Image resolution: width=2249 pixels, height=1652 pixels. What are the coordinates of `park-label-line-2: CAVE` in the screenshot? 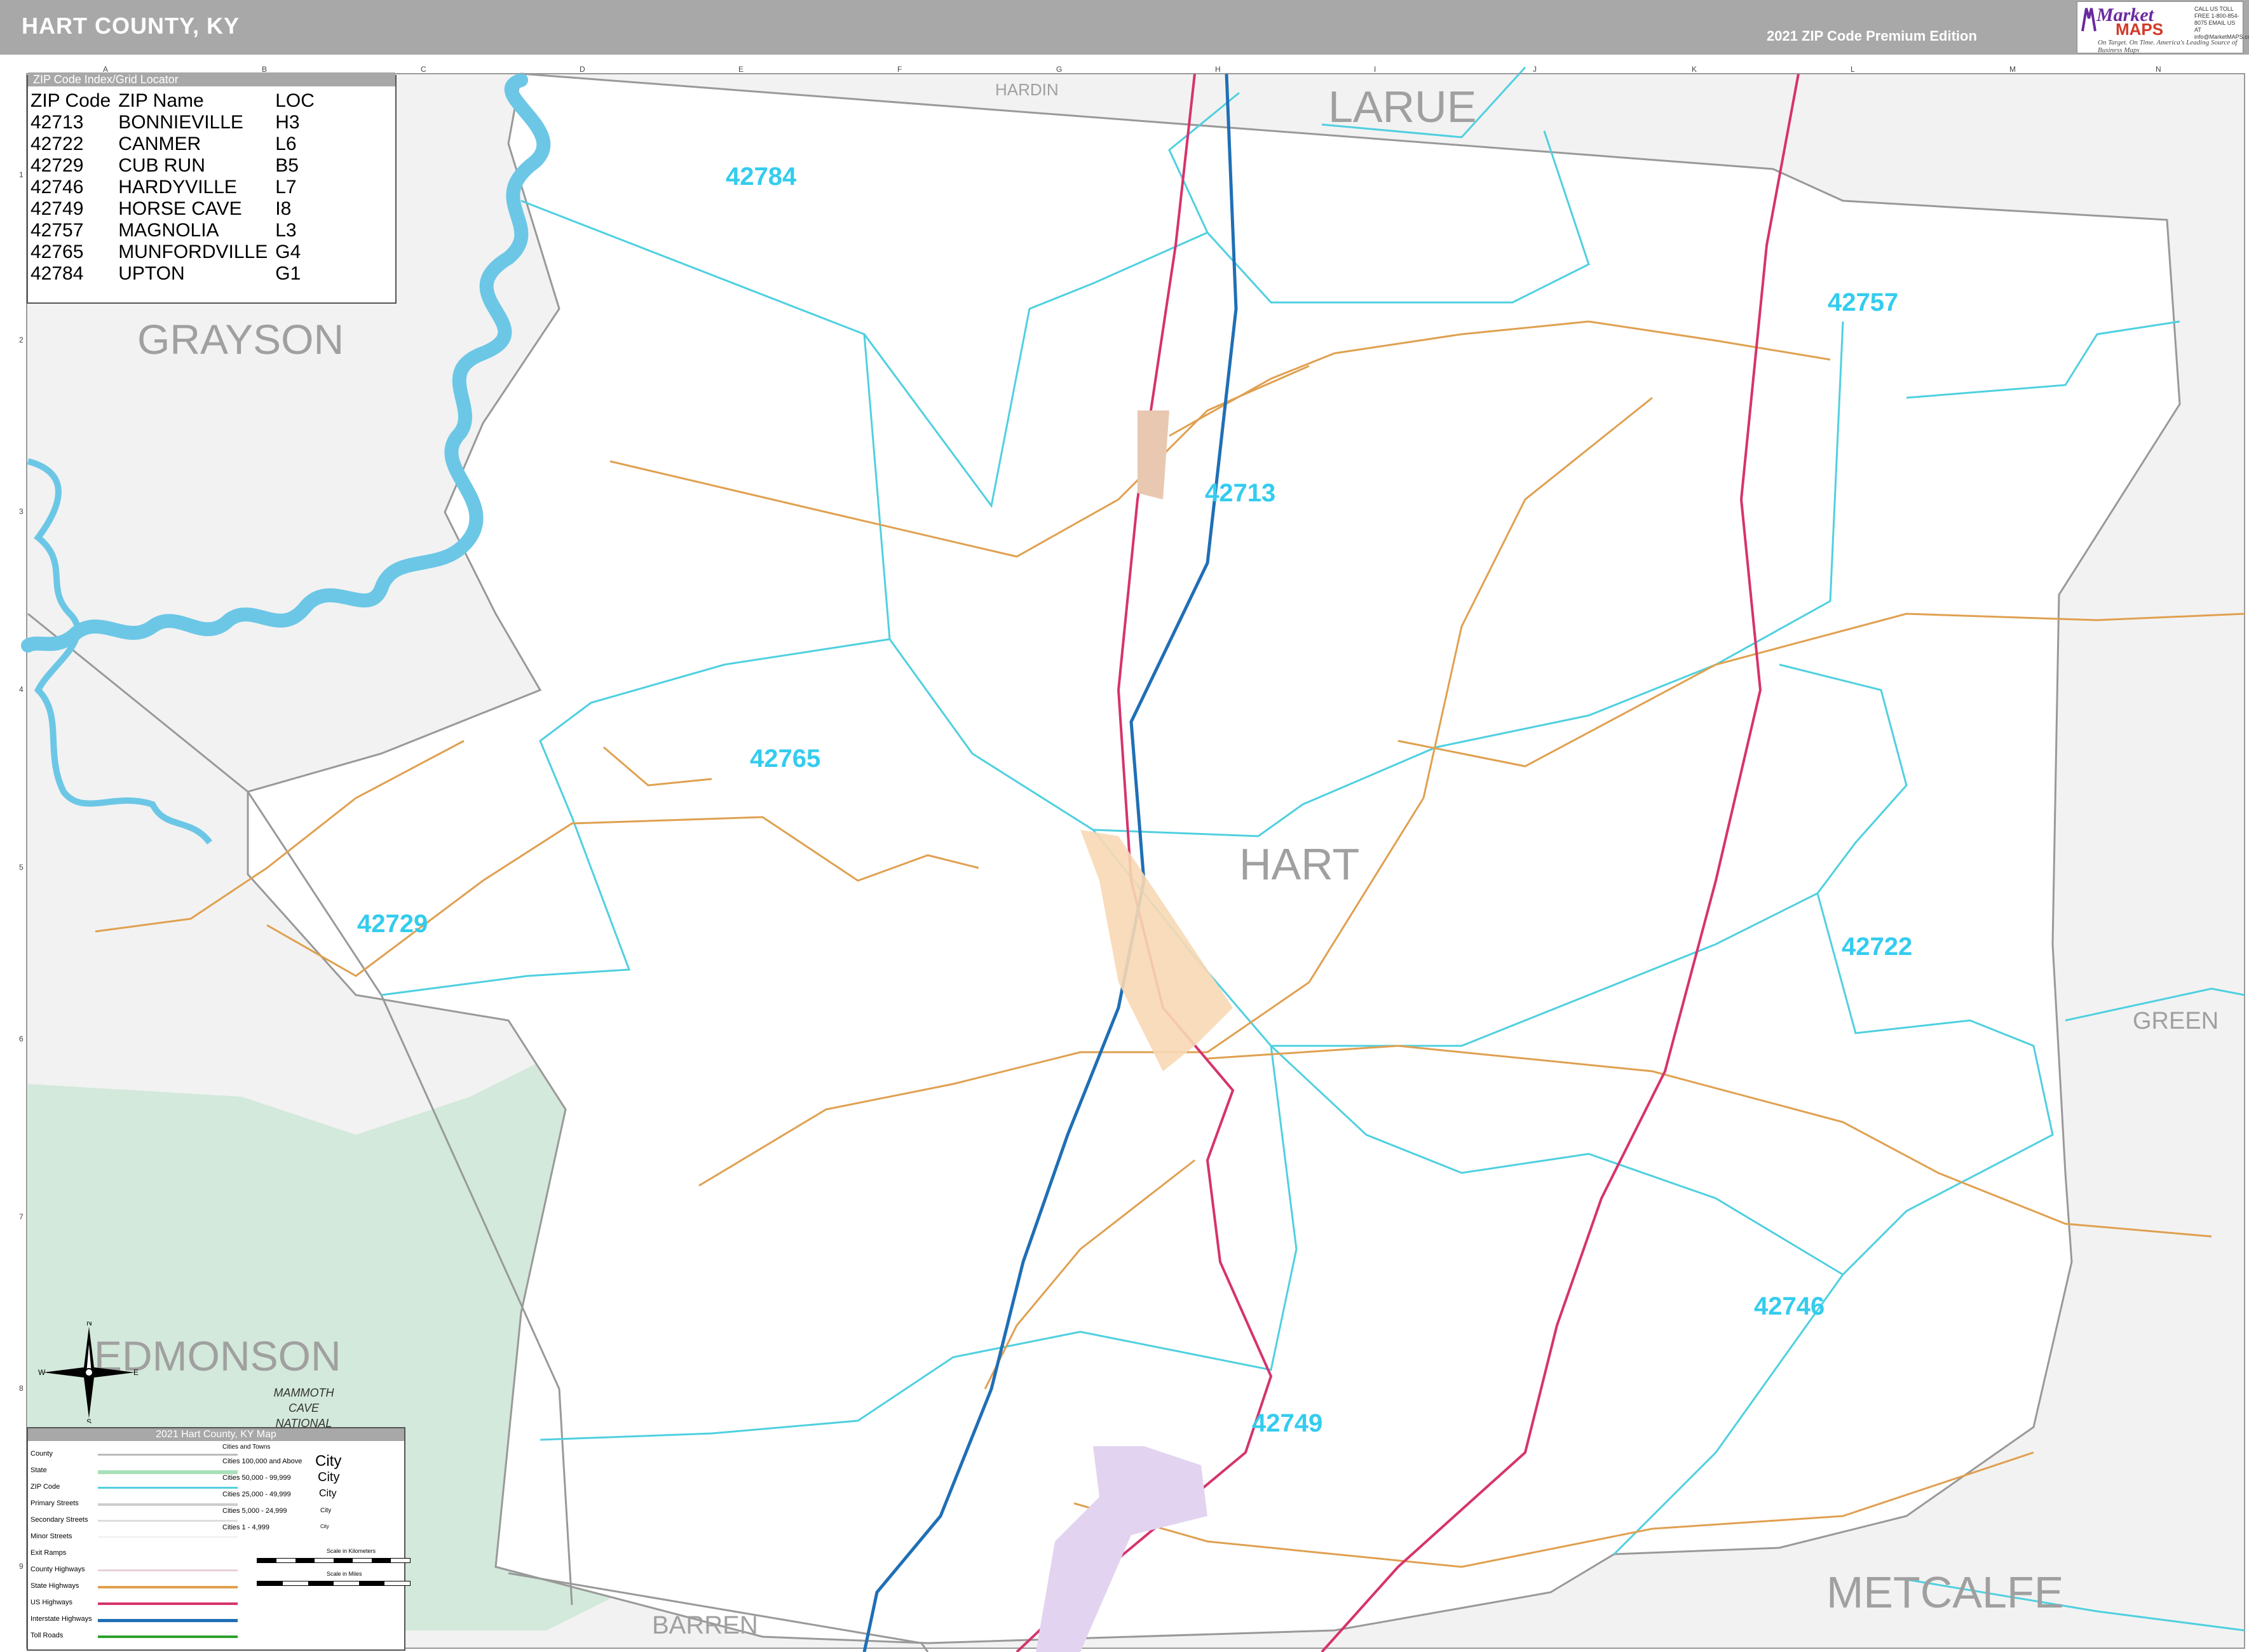 It's located at (304, 1408).